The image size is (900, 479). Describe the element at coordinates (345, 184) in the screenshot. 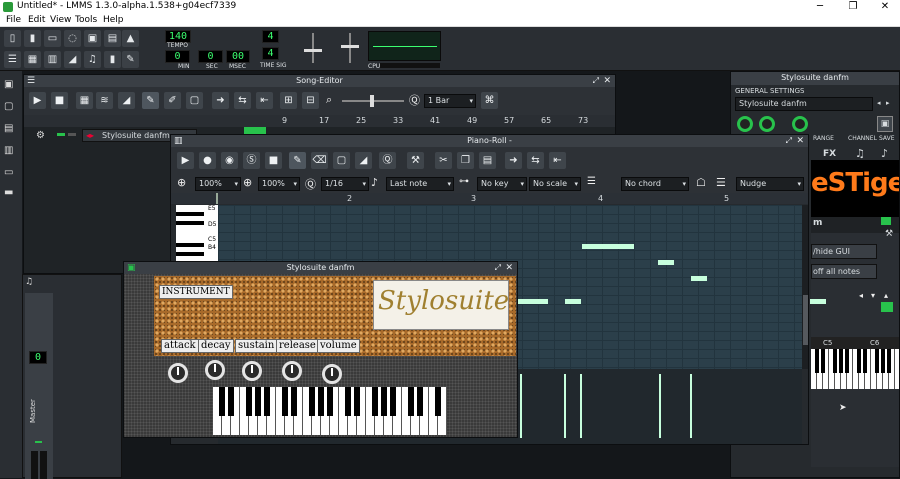

I see `quantize-combo: 1/16 ▾` at that location.